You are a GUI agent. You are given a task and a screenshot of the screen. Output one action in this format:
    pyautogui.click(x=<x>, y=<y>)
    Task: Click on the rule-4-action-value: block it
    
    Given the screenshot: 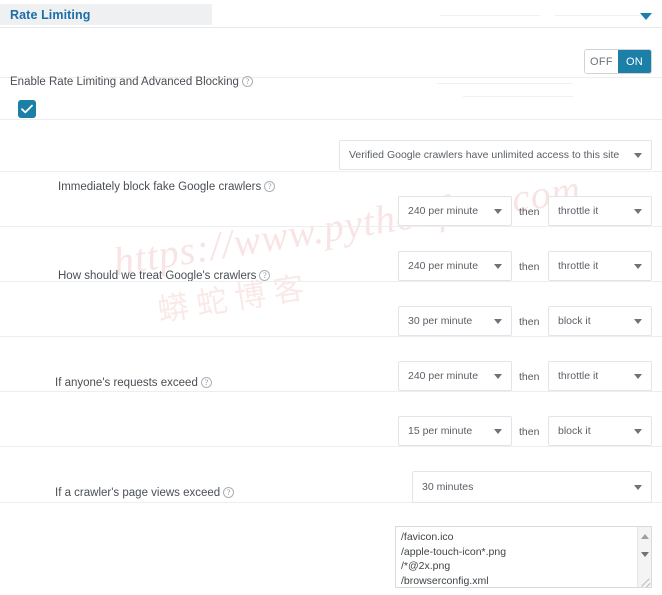 What is the action you would take?
    pyautogui.click(x=574, y=431)
    